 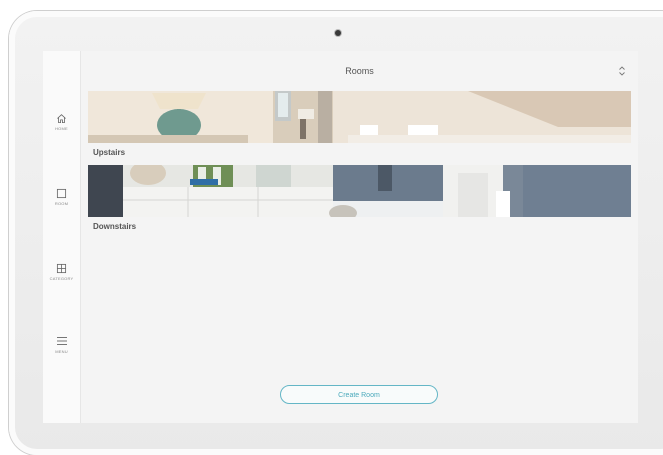 What do you see at coordinates (61, 128) in the screenshot?
I see `sidebar-item-label: HOME` at bounding box center [61, 128].